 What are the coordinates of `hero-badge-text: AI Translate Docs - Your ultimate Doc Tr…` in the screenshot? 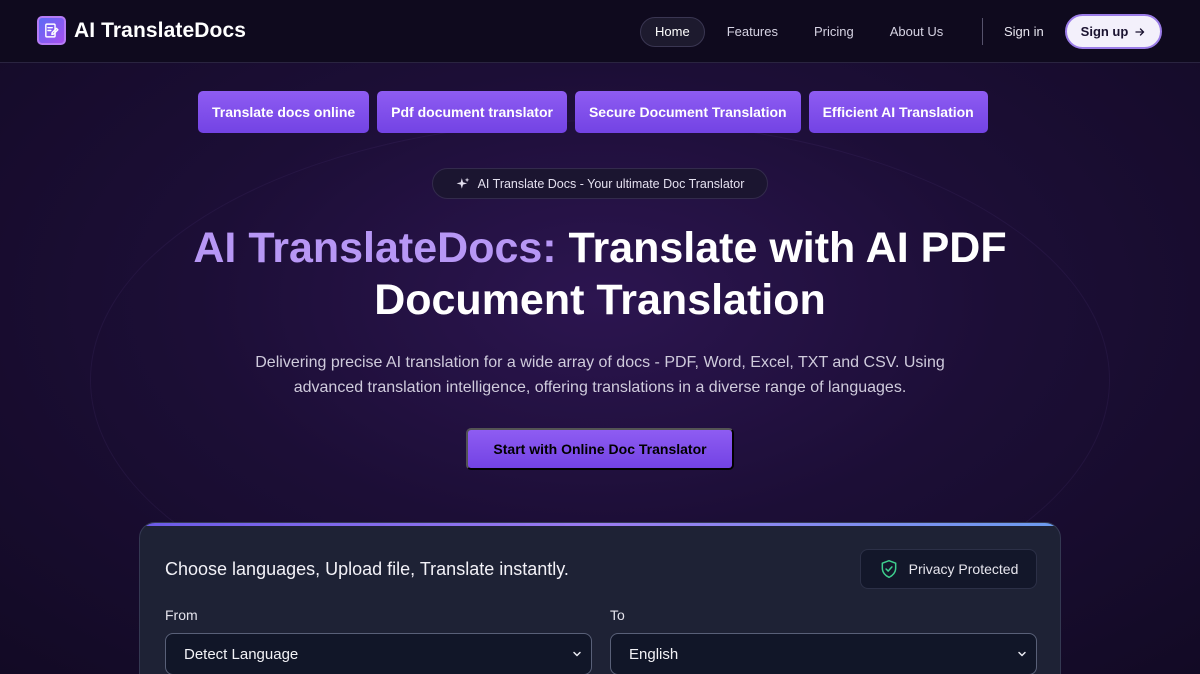 It's located at (611, 183).